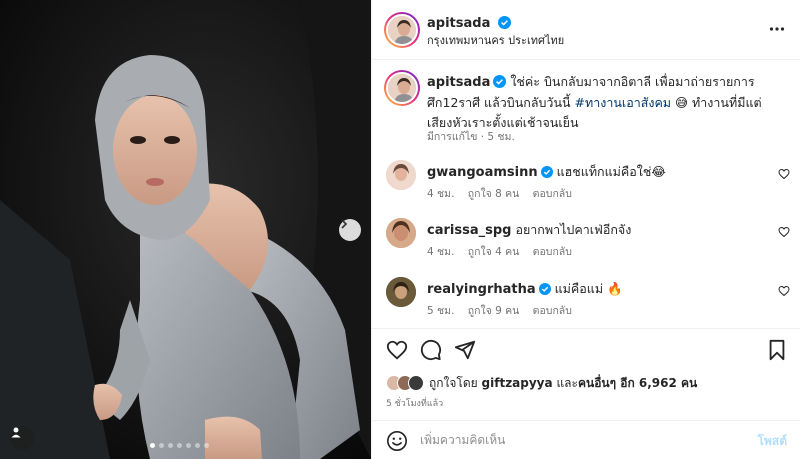 Image resolution: width=800 pixels, height=459 pixels. What do you see at coordinates (344, 224) in the screenshot?
I see `chevron-right-icon` at bounding box center [344, 224].